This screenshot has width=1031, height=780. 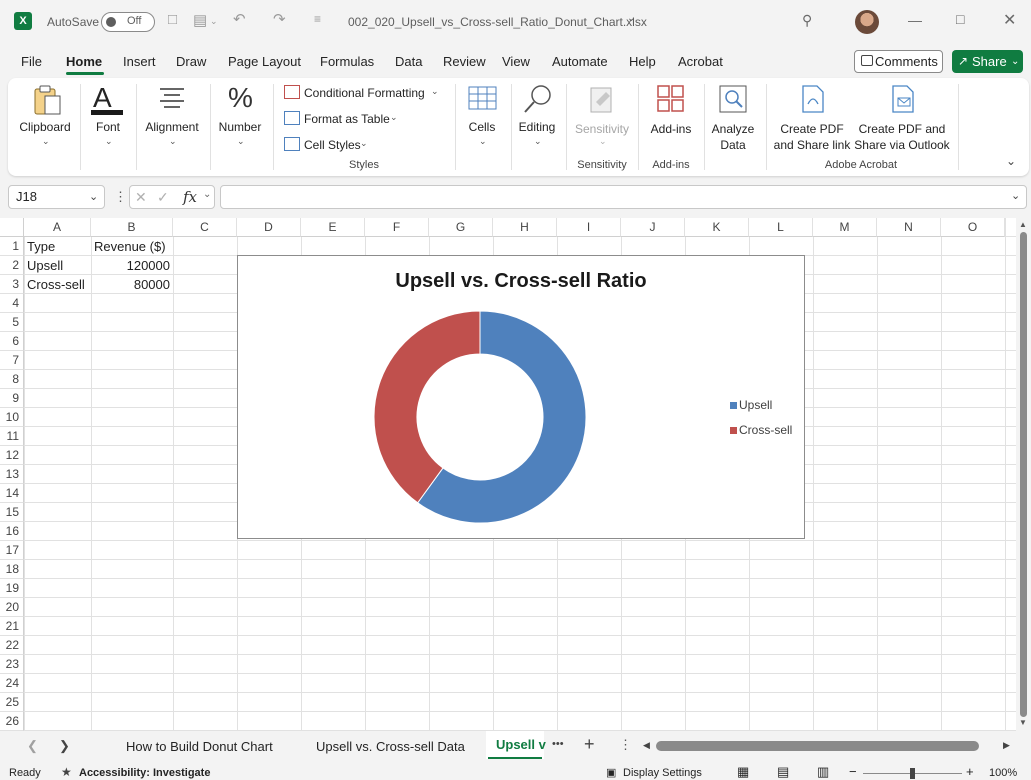 What do you see at coordinates (525, 227) in the screenshot?
I see `column-header-h: H` at bounding box center [525, 227].